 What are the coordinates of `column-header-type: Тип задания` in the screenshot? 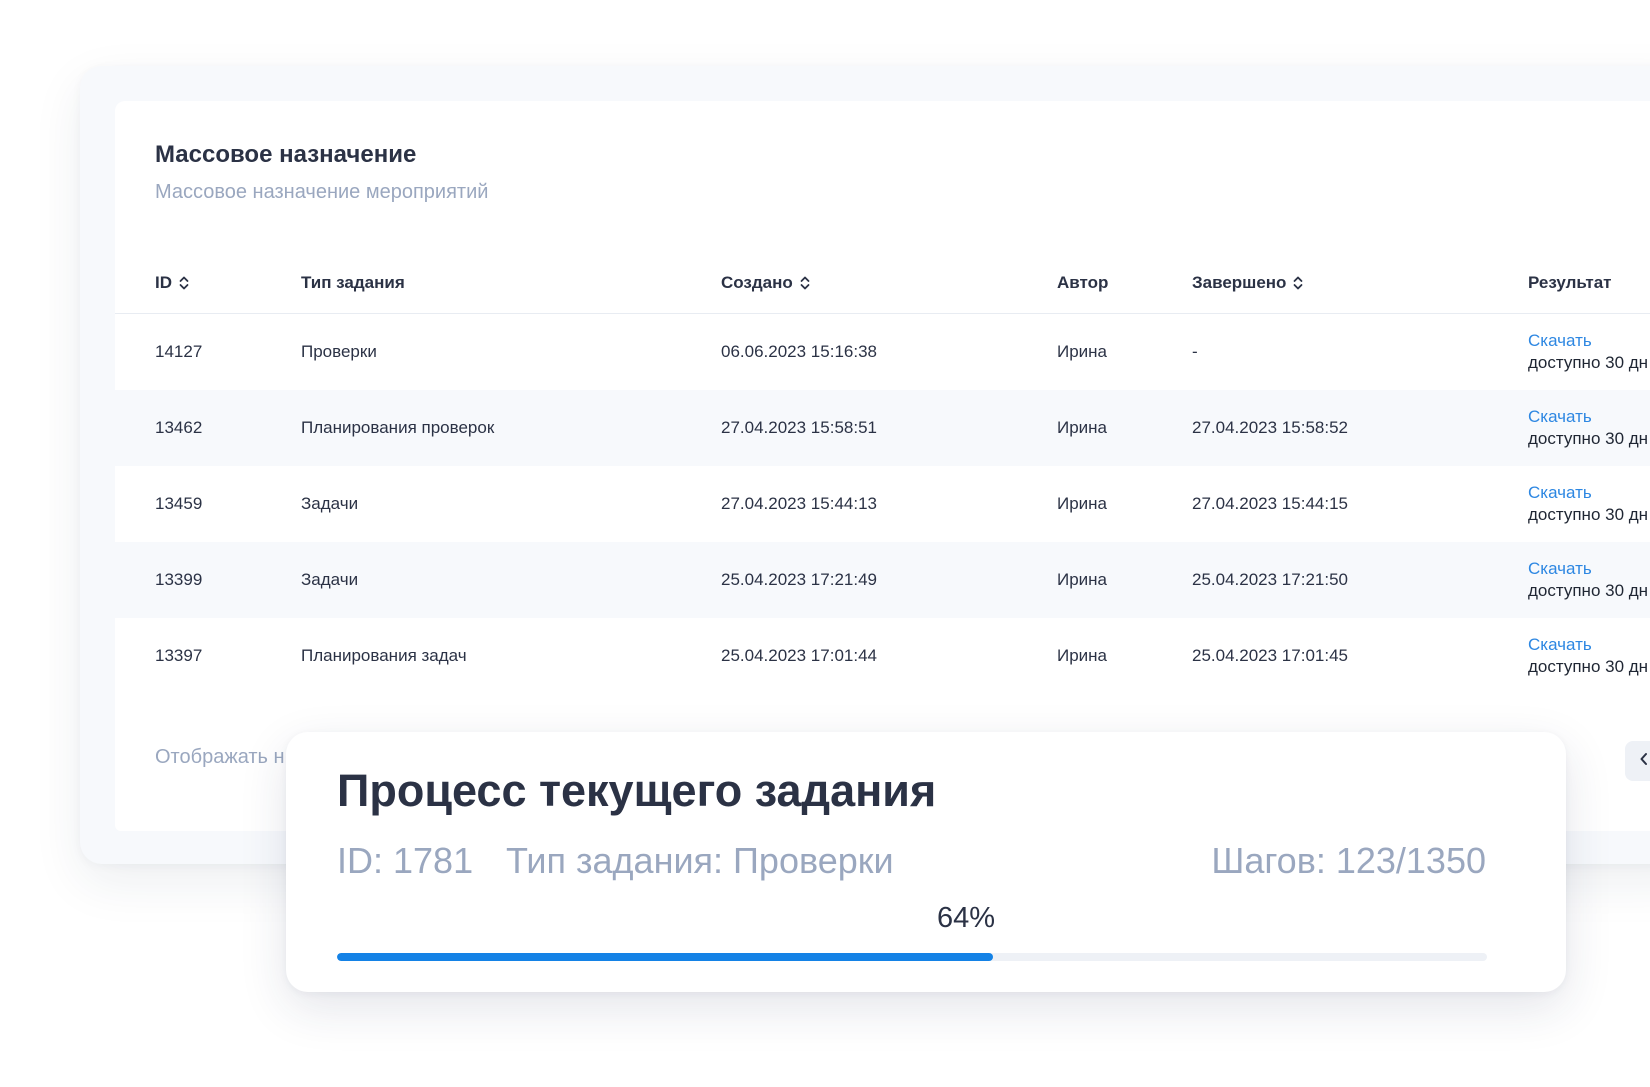 It's located at (353, 283).